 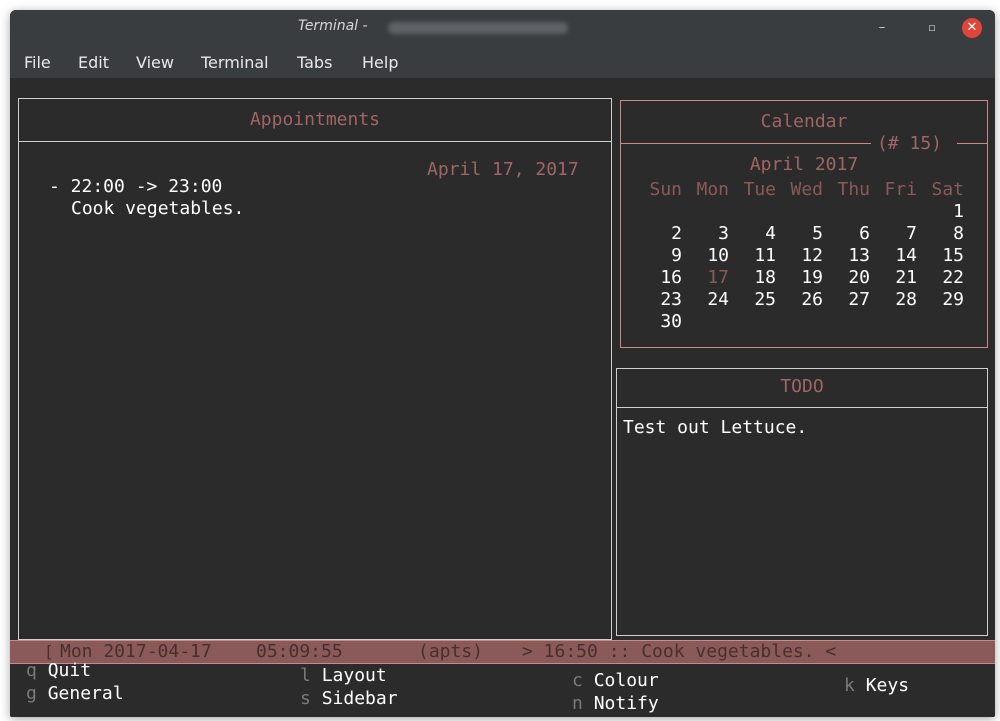 What do you see at coordinates (799, 278) in the screenshot?
I see `calendar-day: 19` at bounding box center [799, 278].